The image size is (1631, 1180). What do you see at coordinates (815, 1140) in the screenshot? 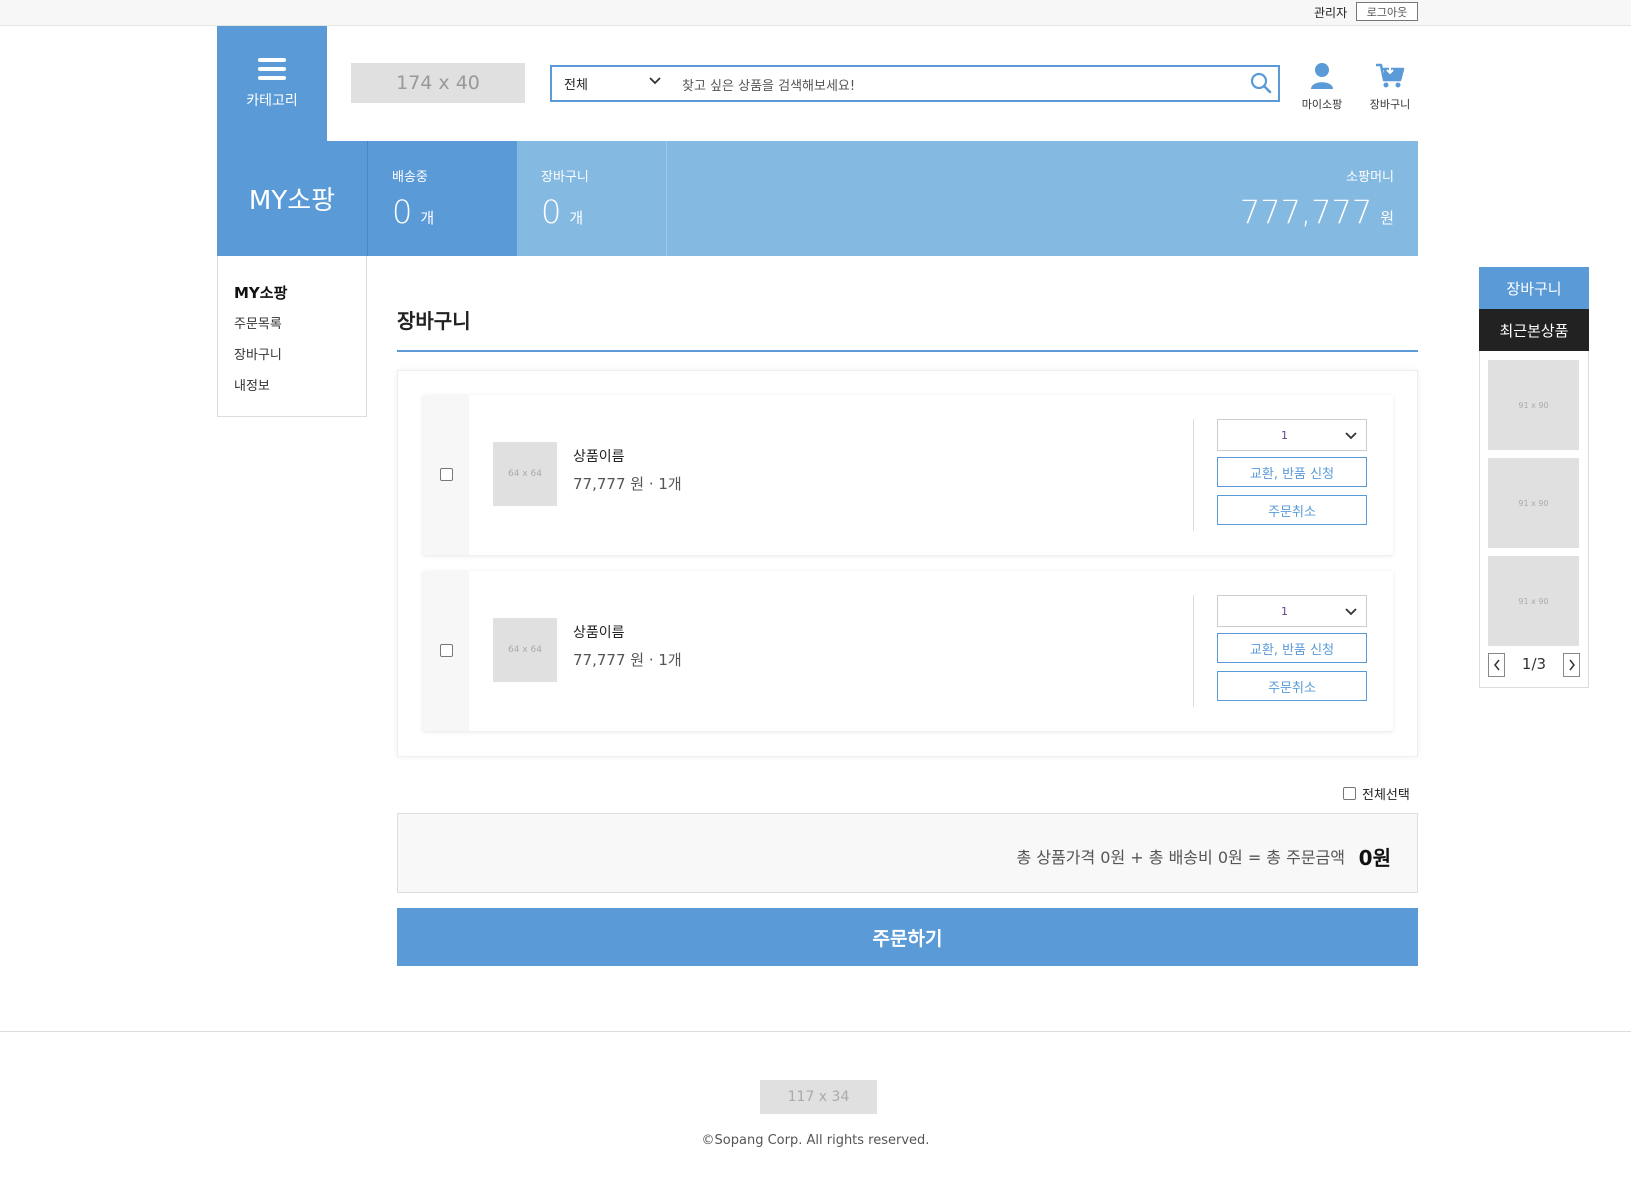
I see `copyright: ©Sopang Corp. All rights reserved.` at bounding box center [815, 1140].